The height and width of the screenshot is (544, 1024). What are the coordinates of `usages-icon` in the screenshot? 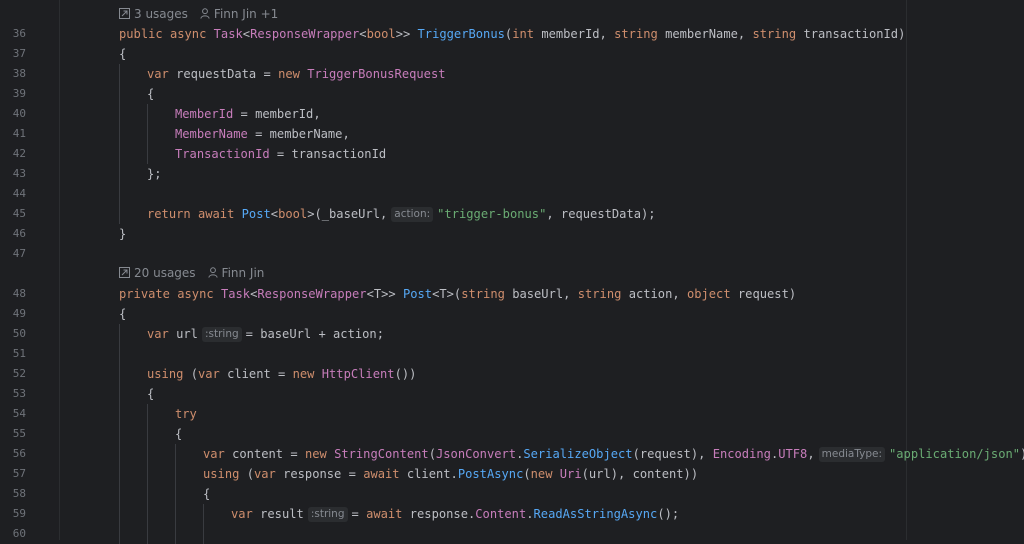 It's located at (124, 274).